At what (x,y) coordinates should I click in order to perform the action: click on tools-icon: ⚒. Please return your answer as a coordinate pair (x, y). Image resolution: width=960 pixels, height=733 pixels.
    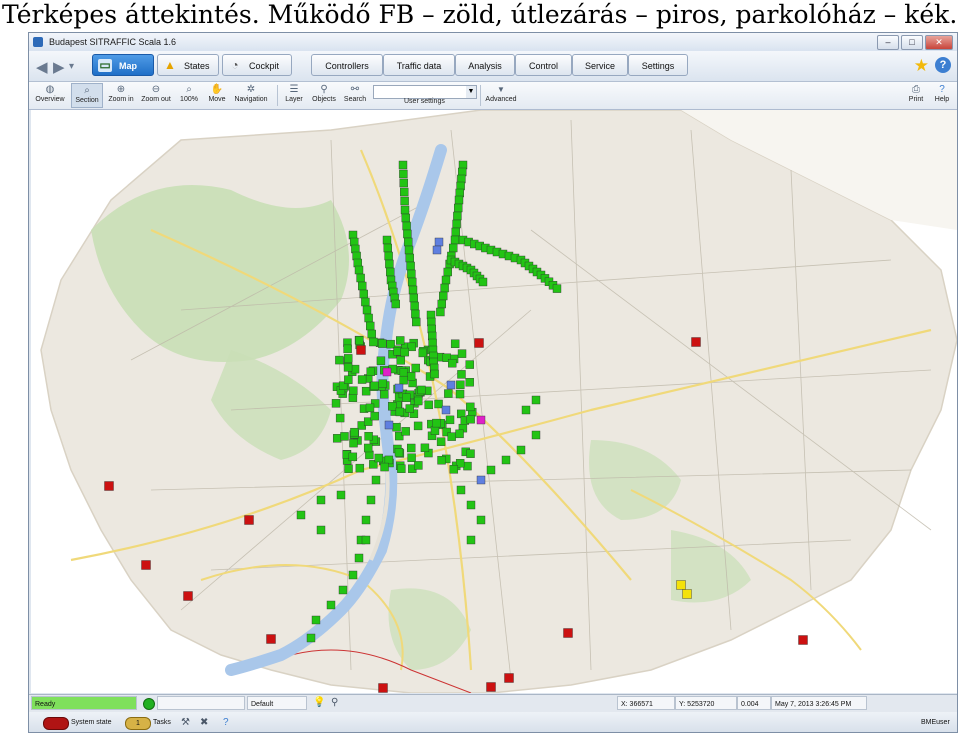
    Looking at the image, I should click on (185, 723).